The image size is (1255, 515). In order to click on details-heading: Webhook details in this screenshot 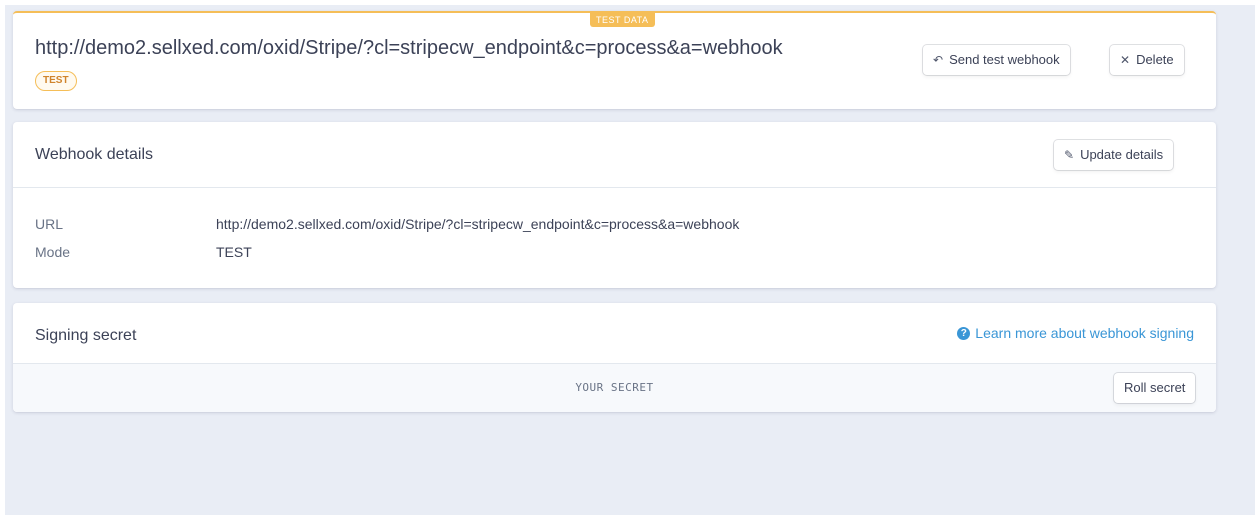, I will do `click(94, 154)`.